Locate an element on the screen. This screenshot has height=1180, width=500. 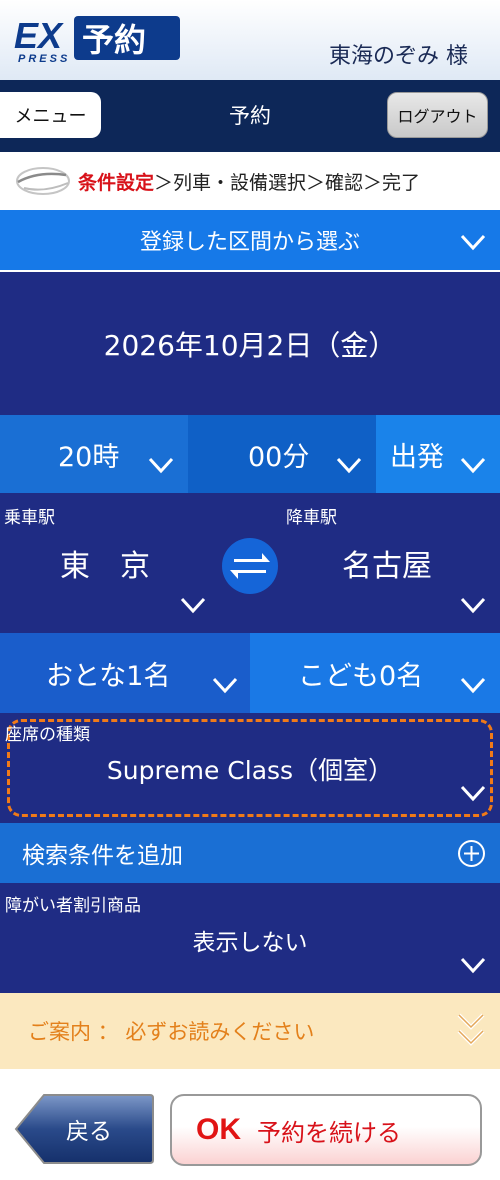
child-count-select: こども0名 is located at coordinates (375, 673).